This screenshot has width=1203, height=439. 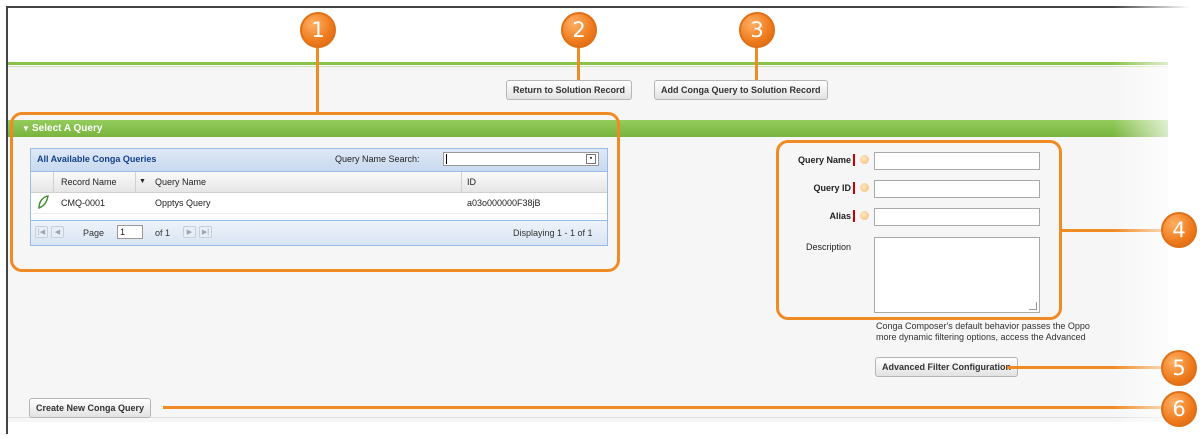 I want to click on page-of-label: of 1, so click(x=163, y=233).